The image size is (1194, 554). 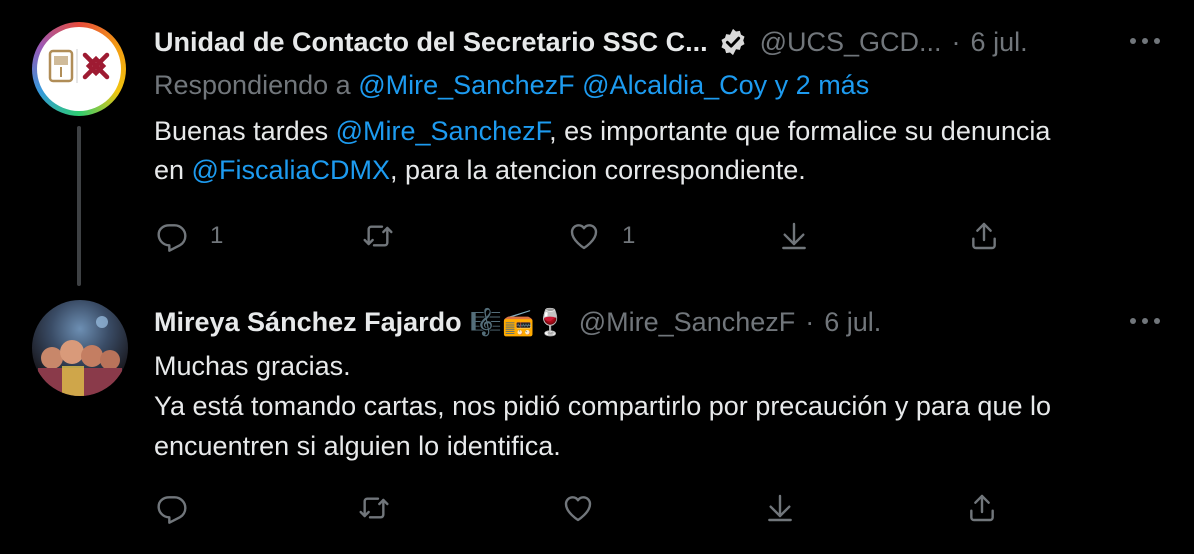 I want to click on like-button: 1, so click(x=601, y=236).